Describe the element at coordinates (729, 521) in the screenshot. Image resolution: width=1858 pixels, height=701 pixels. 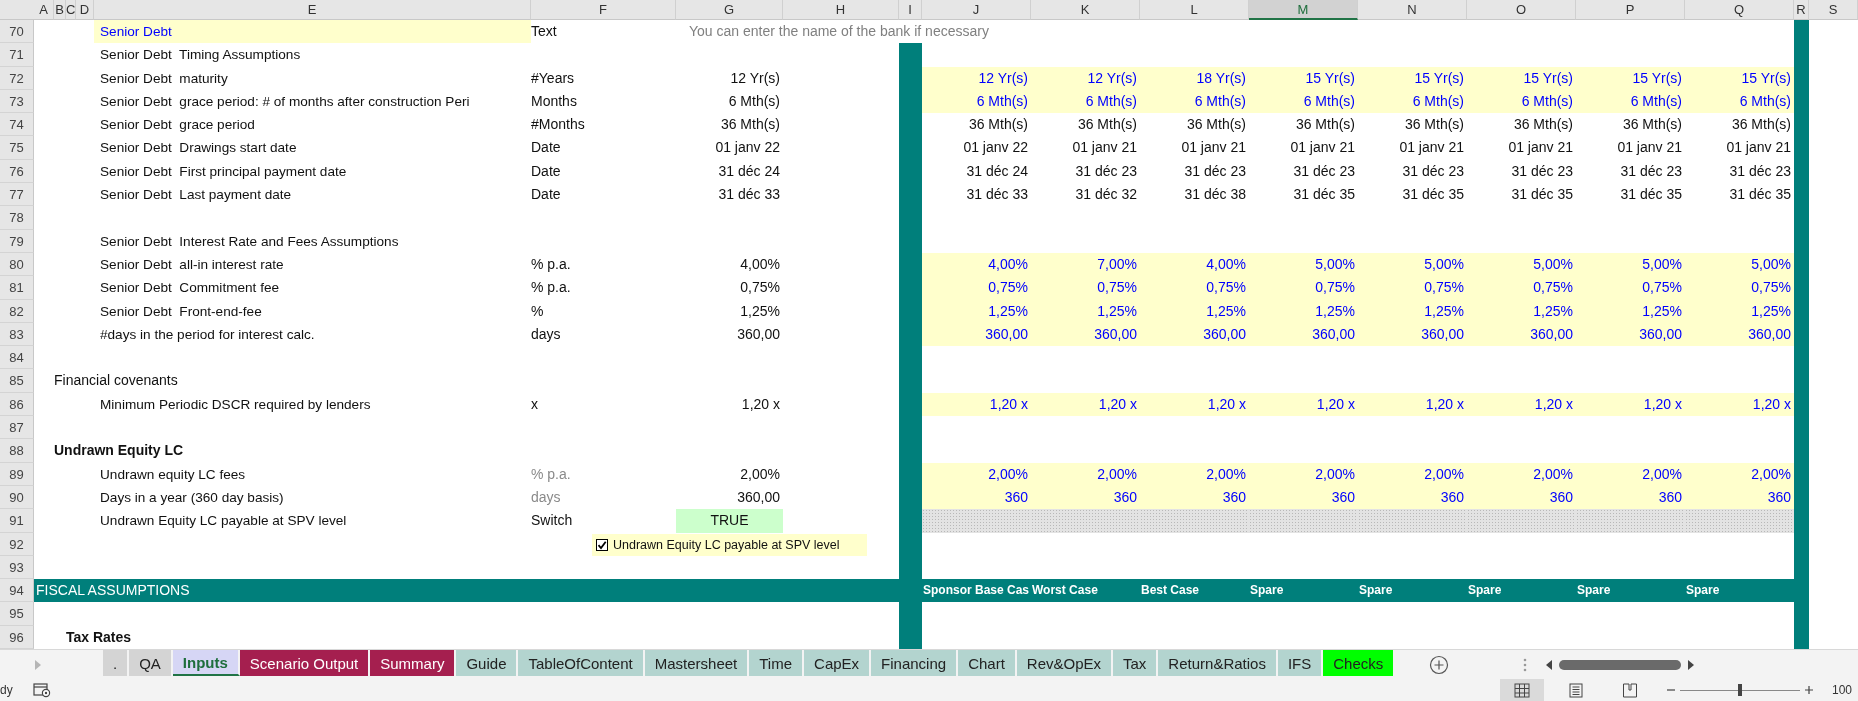
I see `switch-cell: TRUE` at that location.